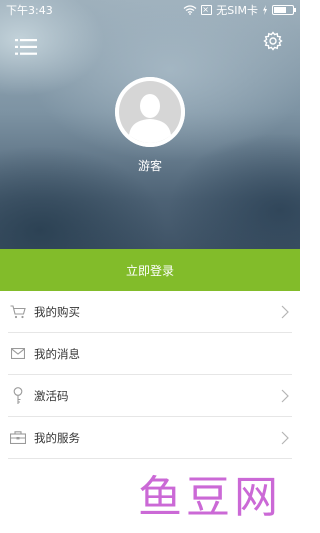 This screenshot has width=320, height=533. I want to click on menu-item-services: 我的服务, so click(150, 438).